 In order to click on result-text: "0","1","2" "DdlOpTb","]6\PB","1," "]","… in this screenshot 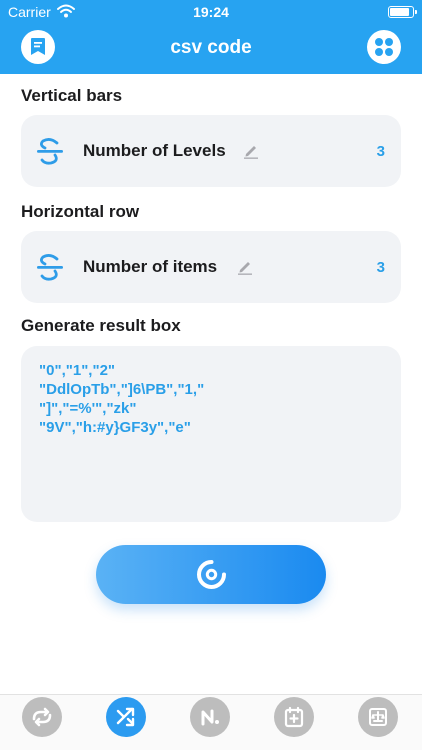, I will do `click(122, 399)`.